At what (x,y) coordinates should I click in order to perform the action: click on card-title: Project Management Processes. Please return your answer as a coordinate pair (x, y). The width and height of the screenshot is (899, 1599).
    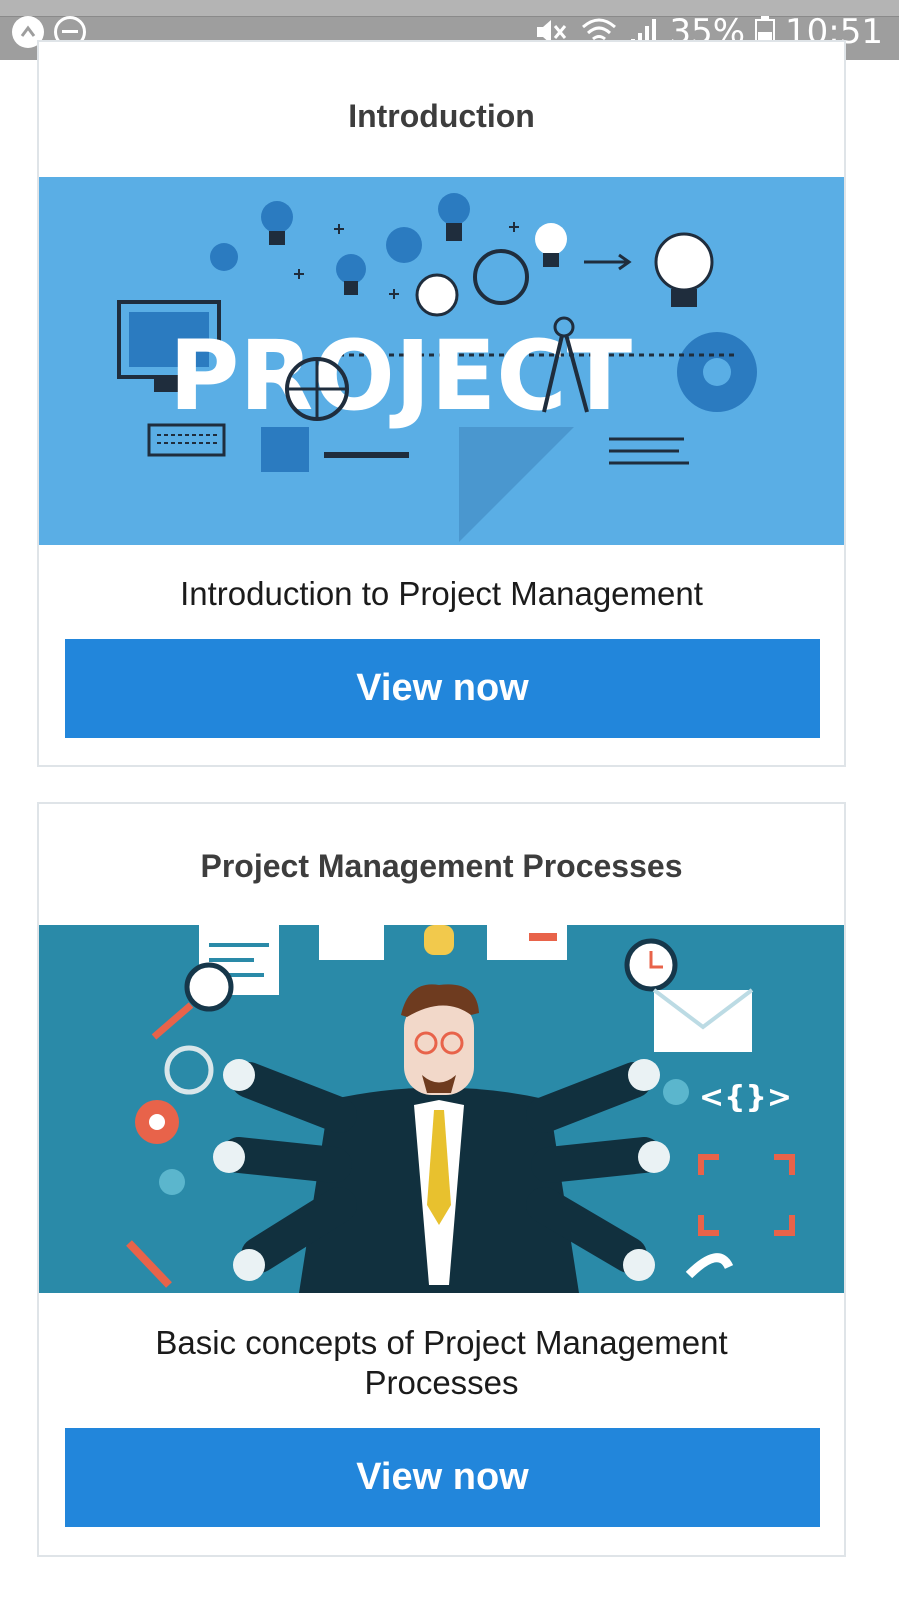
    Looking at the image, I should click on (441, 866).